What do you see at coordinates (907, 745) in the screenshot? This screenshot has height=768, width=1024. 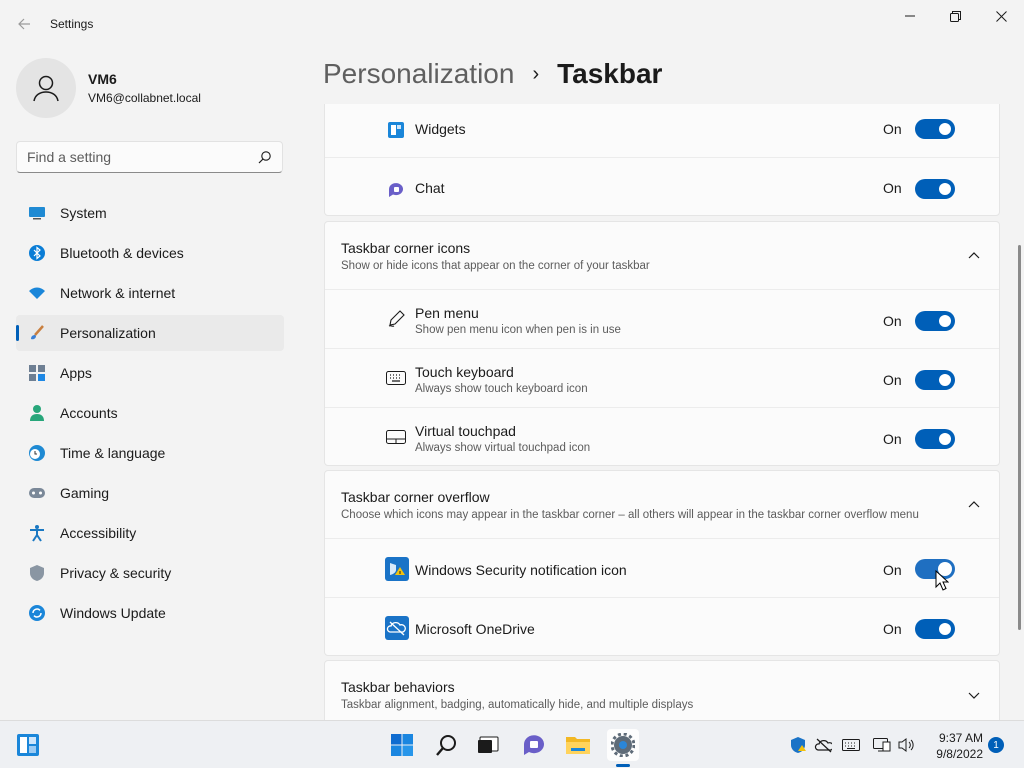 I see `volume-icon` at bounding box center [907, 745].